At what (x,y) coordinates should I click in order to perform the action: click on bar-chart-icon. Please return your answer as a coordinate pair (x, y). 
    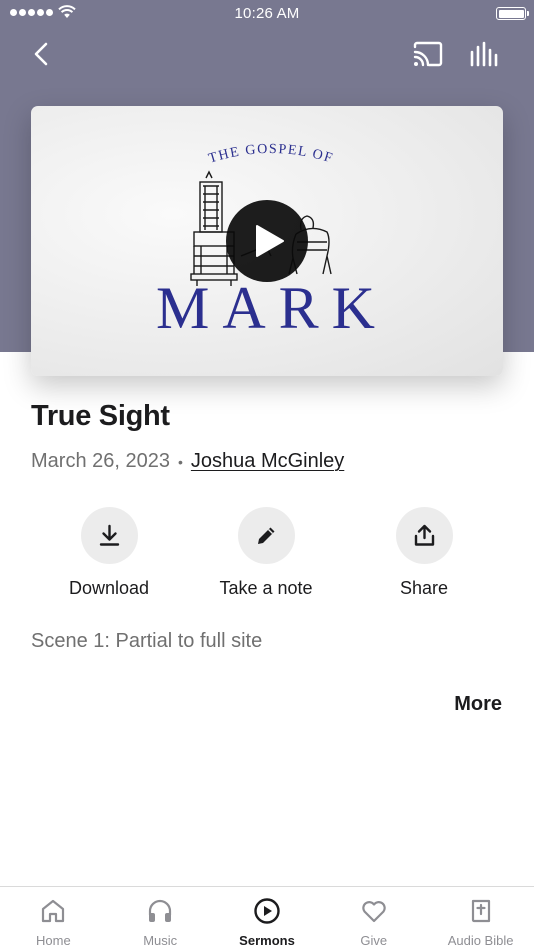
    Looking at the image, I should click on (484, 54).